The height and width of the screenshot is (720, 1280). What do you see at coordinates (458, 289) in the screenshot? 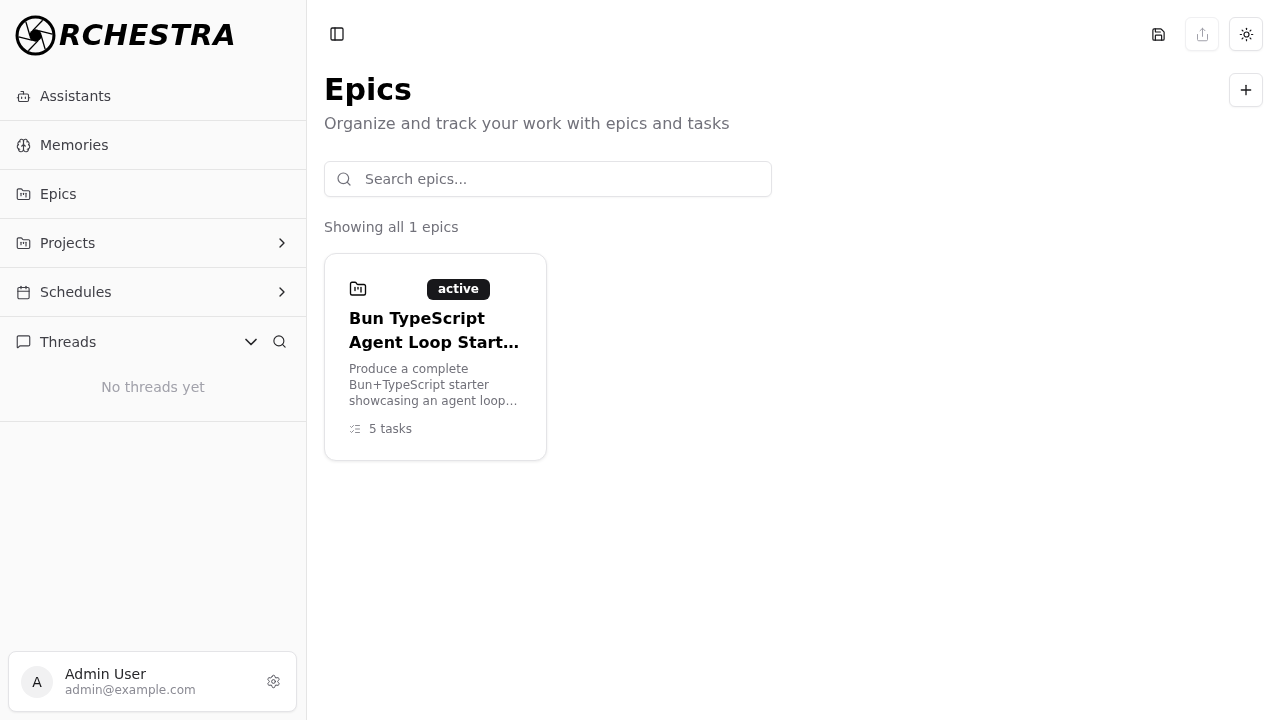
I see `status-badge: active` at bounding box center [458, 289].